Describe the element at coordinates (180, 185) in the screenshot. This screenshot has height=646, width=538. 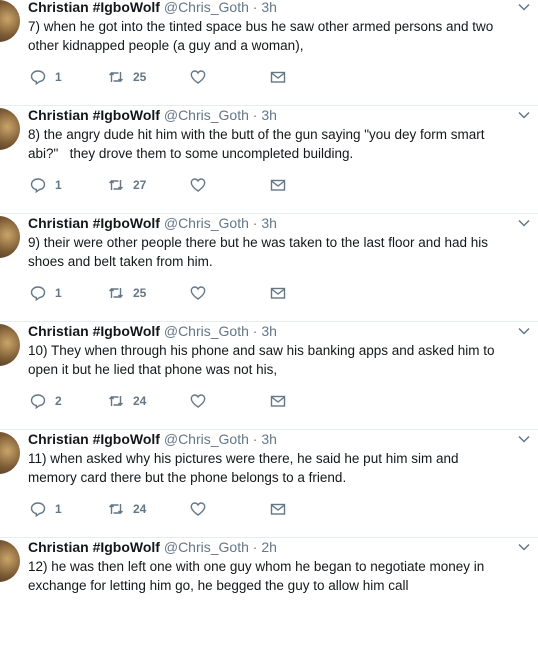
I see `tweet-actions: 1 27` at that location.